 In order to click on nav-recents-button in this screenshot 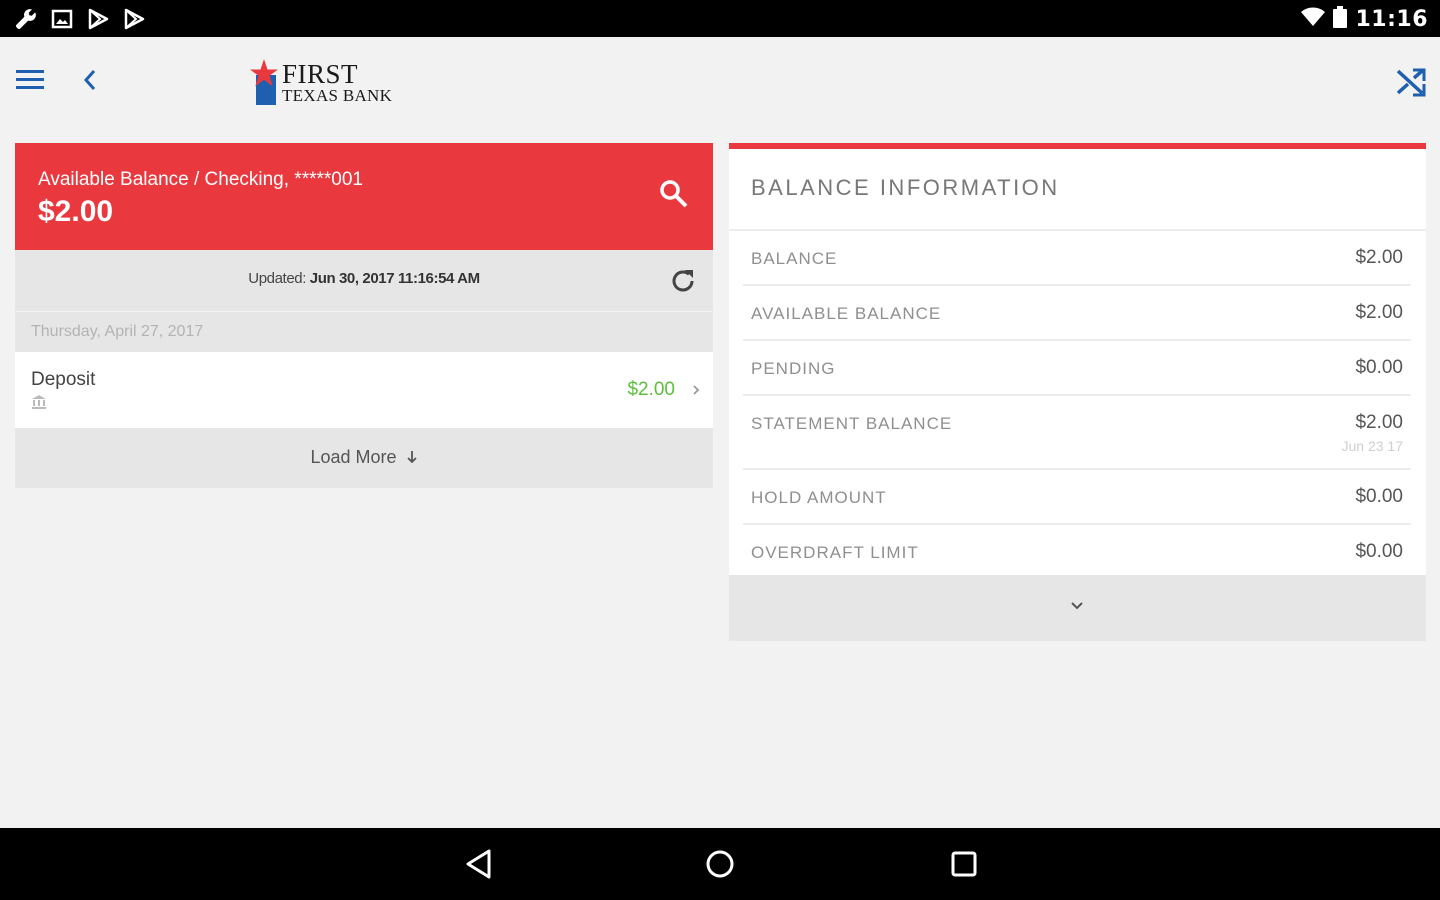, I will do `click(964, 864)`.